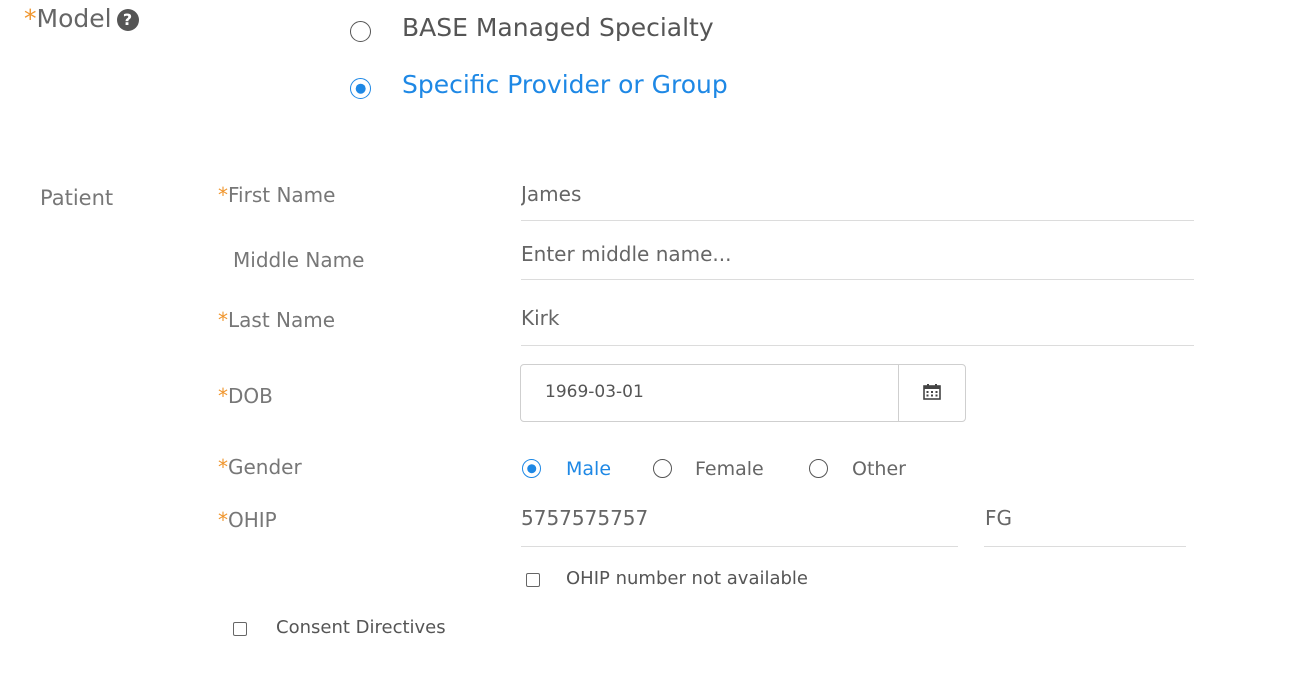 This screenshot has width=1289, height=678. I want to click on ohip-number-input, so click(736, 518).